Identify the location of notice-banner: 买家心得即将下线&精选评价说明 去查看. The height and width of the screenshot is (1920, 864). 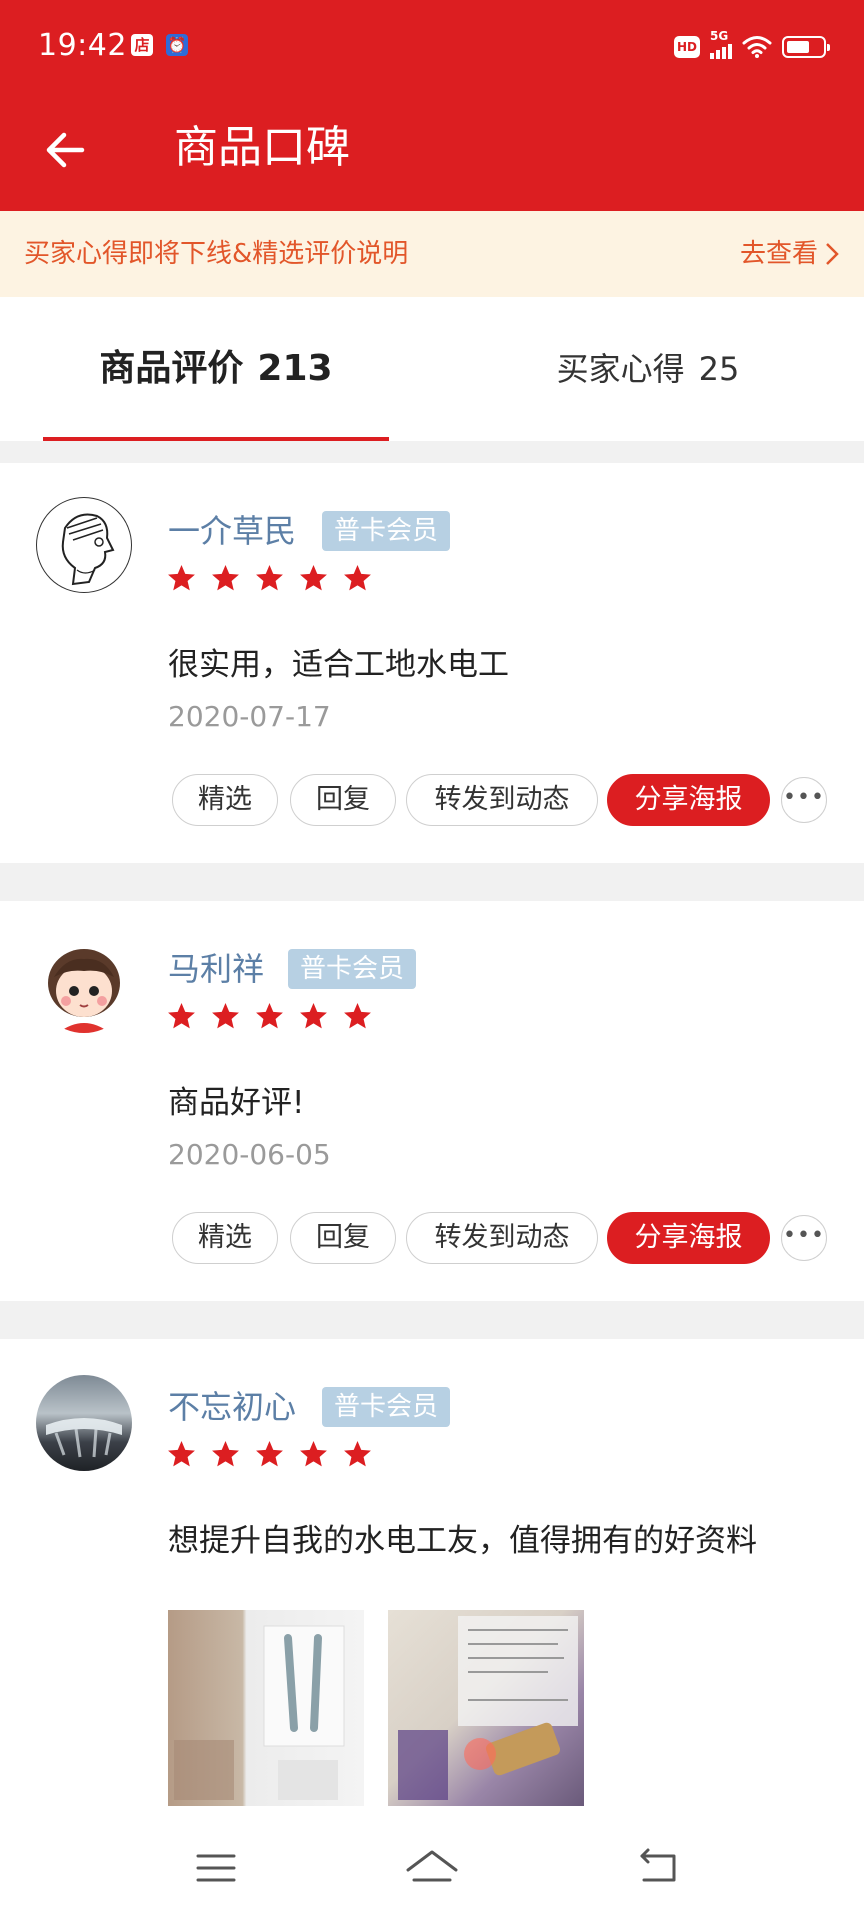
(432, 254).